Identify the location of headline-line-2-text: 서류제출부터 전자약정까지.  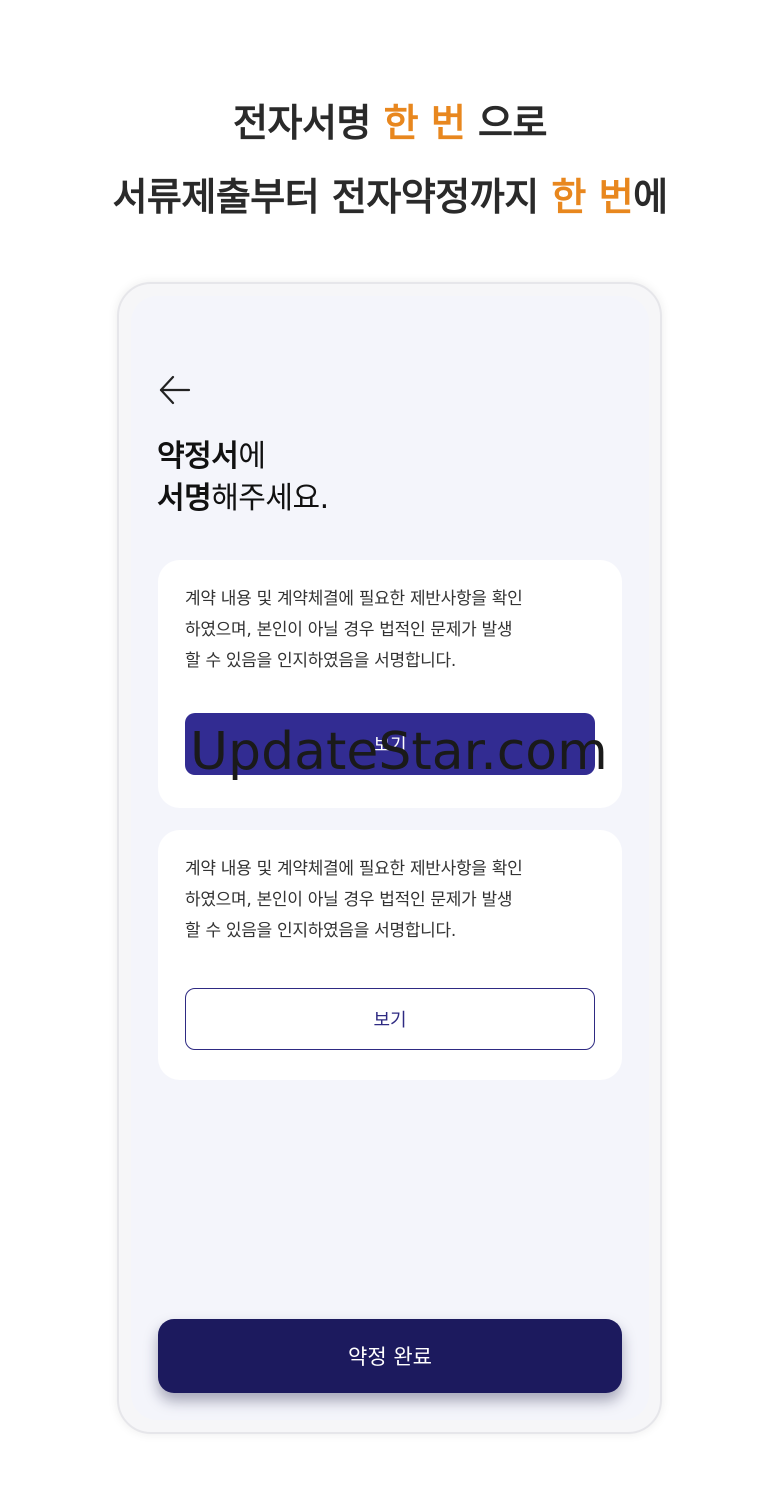
(332, 197).